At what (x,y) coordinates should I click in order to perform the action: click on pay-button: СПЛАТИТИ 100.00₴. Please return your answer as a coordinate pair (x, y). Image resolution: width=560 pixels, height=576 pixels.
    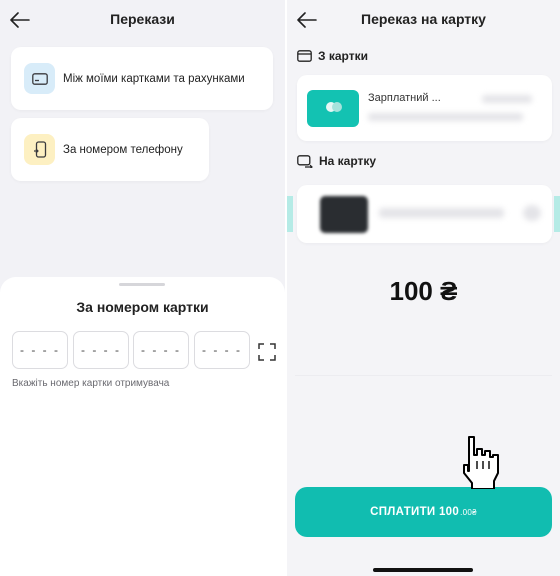
    Looking at the image, I should click on (423, 512).